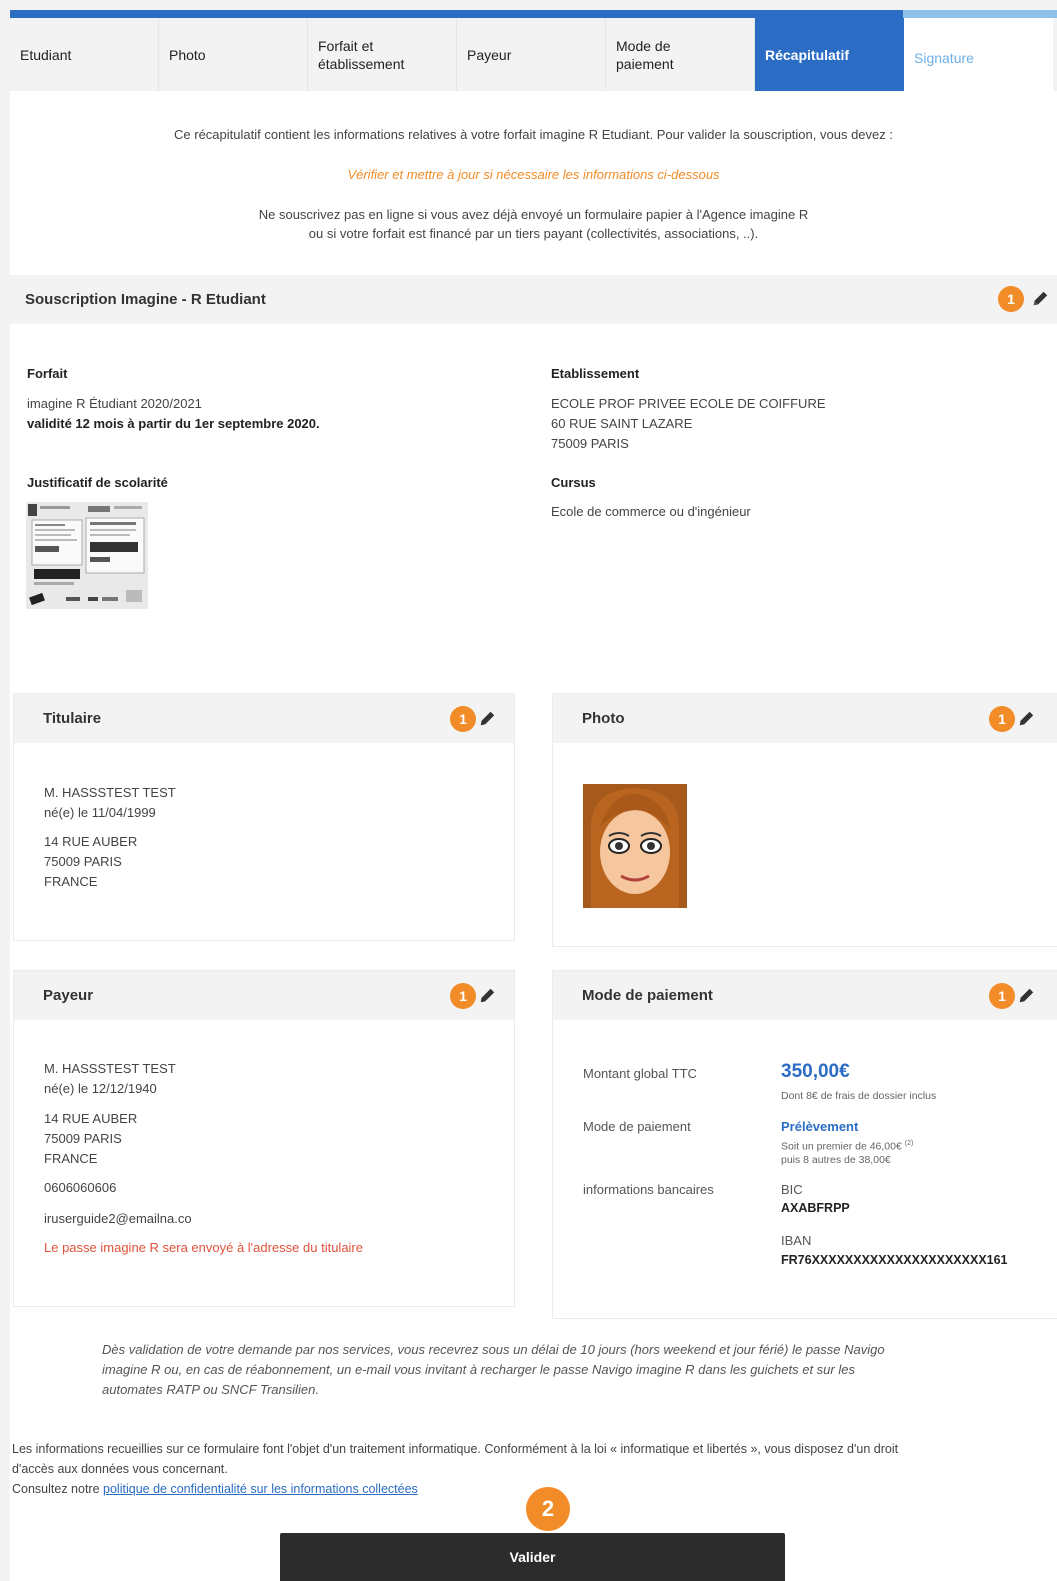 Image resolution: width=1057 pixels, height=1581 pixels. Describe the element at coordinates (264, 718) in the screenshot. I see `titulaire-header: Titulaire` at that location.